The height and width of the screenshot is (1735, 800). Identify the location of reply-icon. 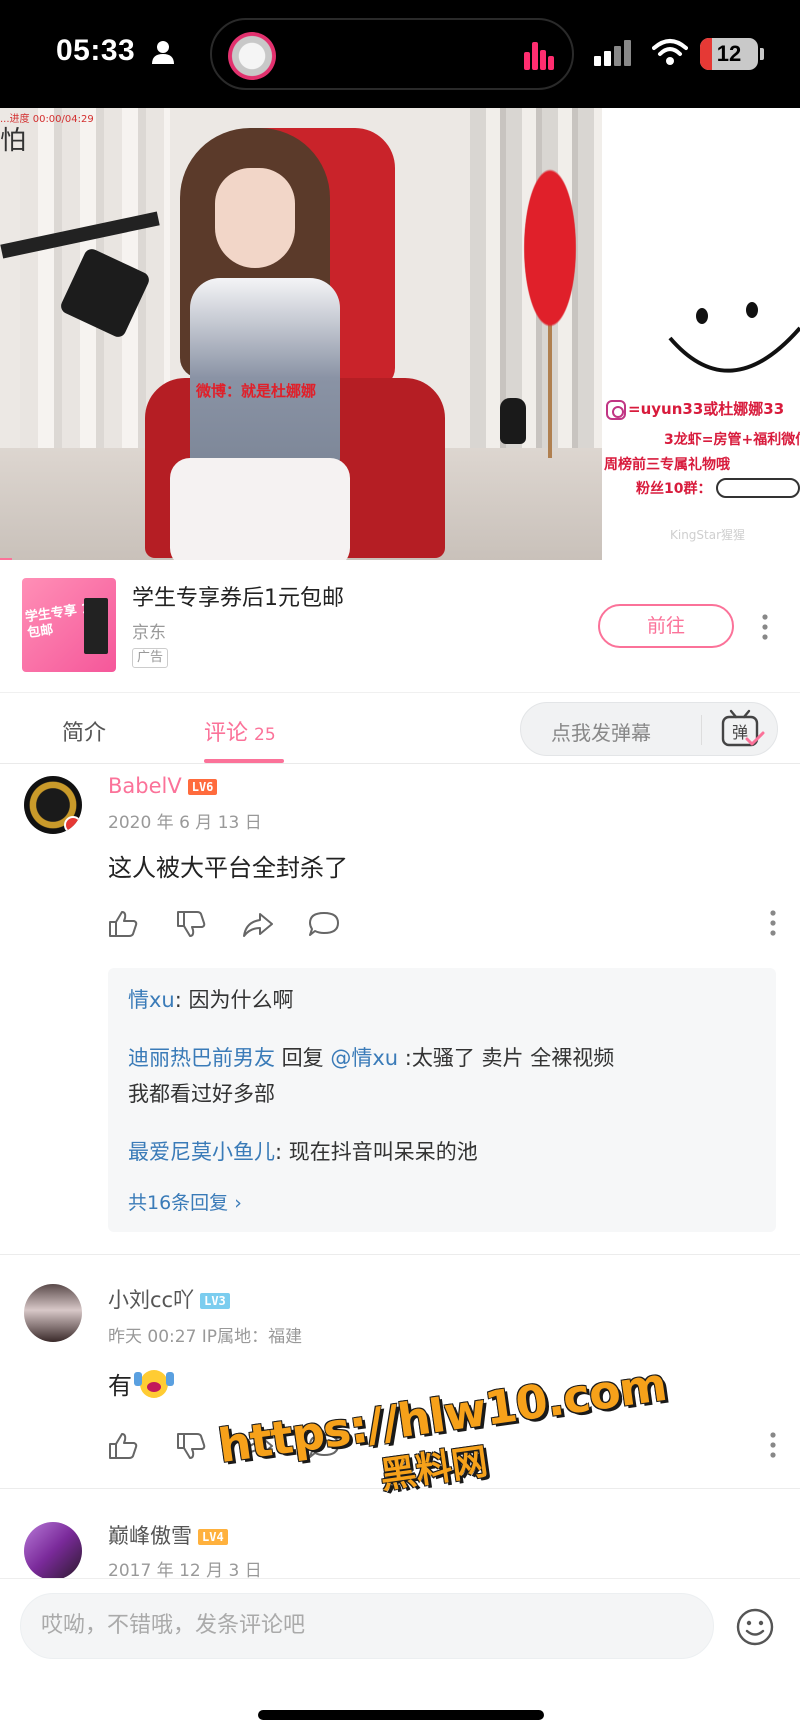
(324, 924).